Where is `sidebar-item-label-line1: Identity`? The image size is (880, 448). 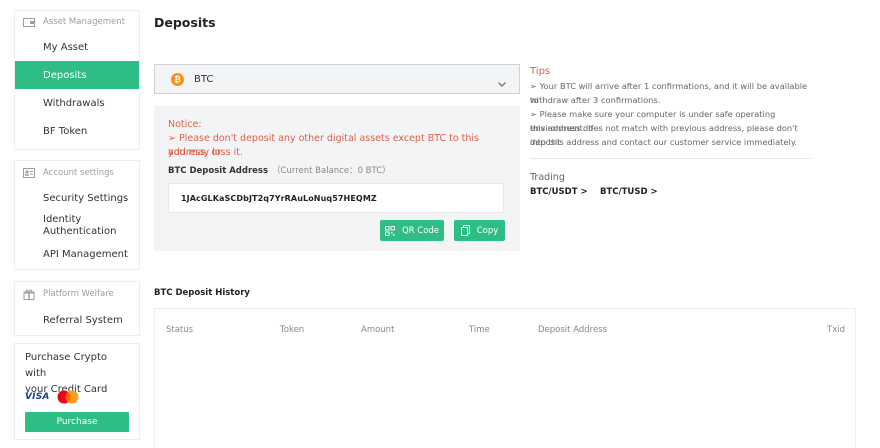
sidebar-item-label-line1: Identity is located at coordinates (62, 219).